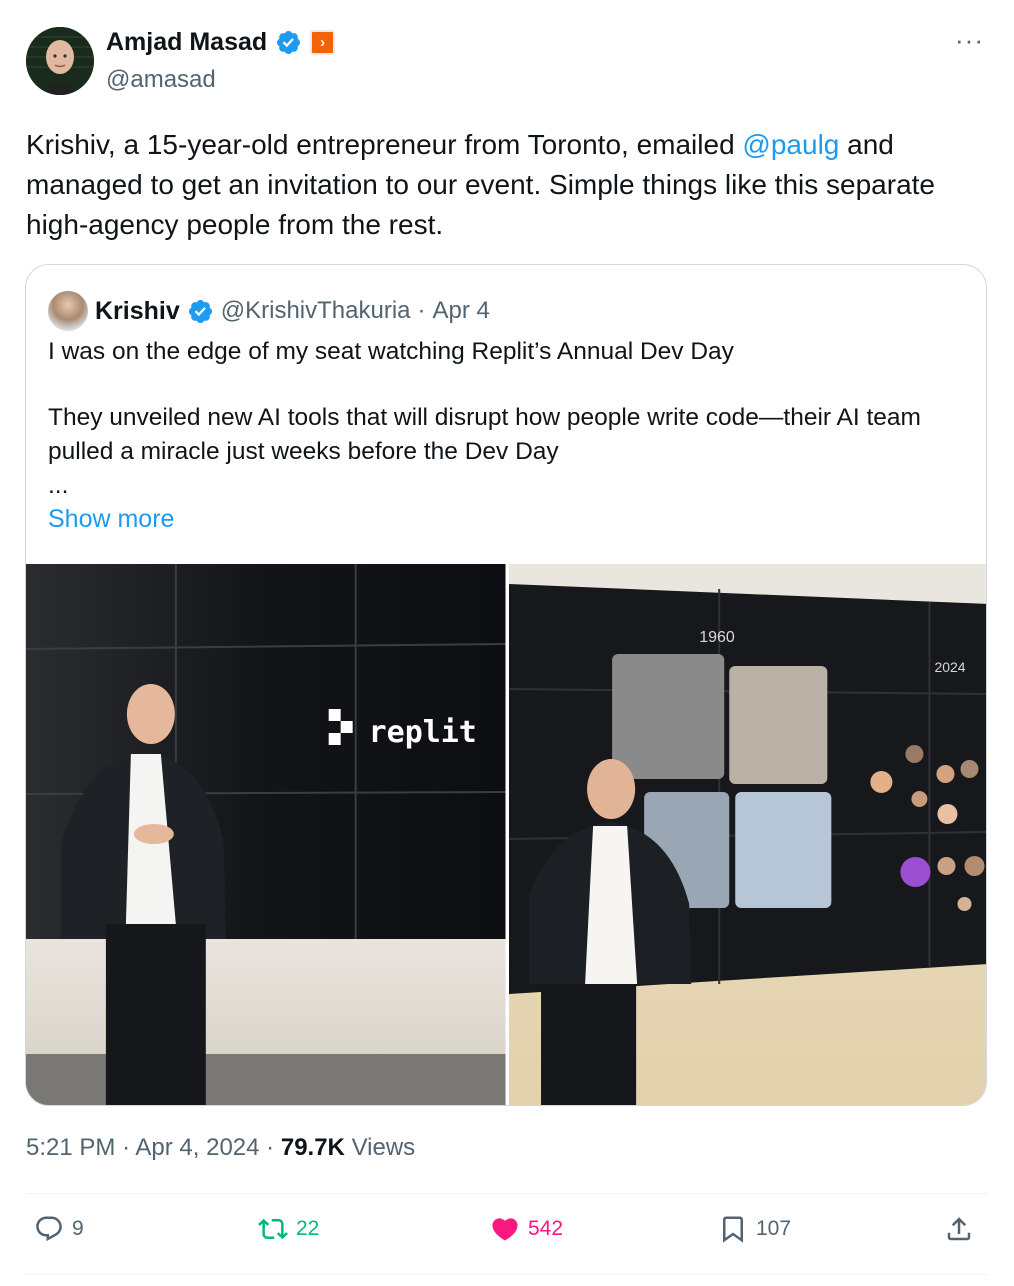 The width and height of the screenshot is (1014, 1286). What do you see at coordinates (70, 1147) in the screenshot?
I see `tweet-time: 5:21 PM` at bounding box center [70, 1147].